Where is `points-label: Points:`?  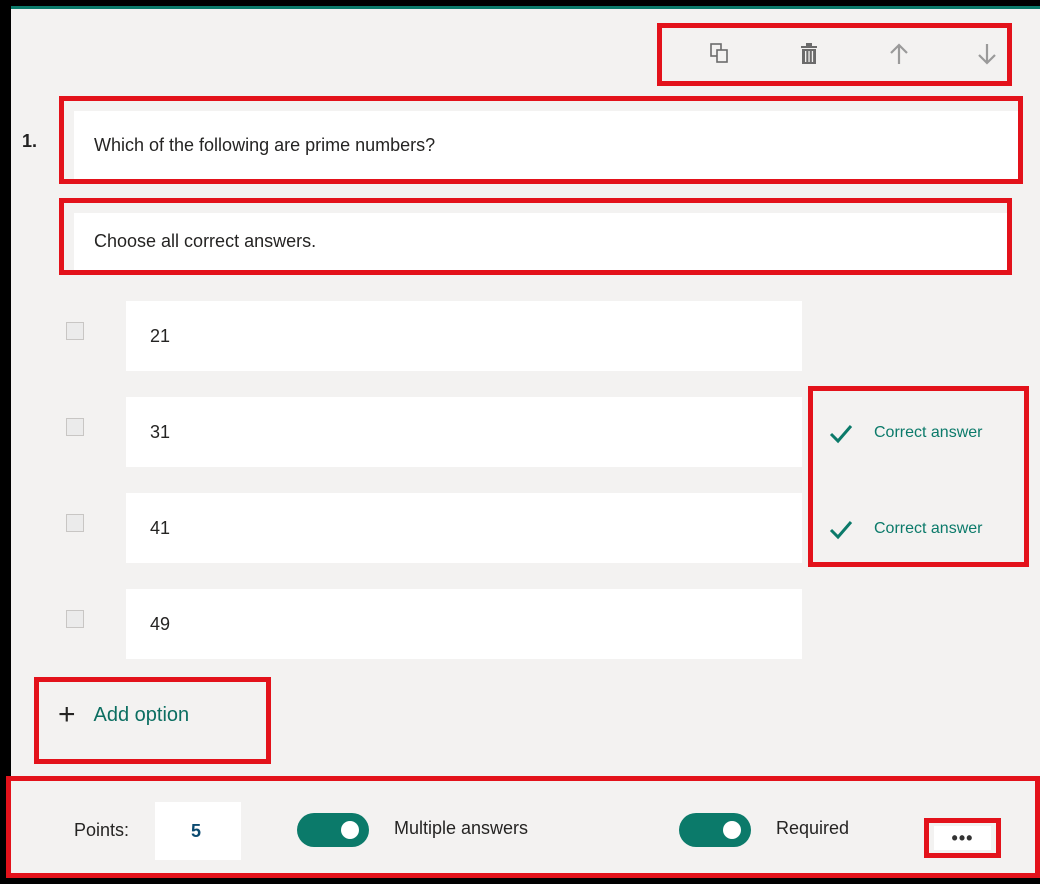 points-label: Points: is located at coordinates (102, 830).